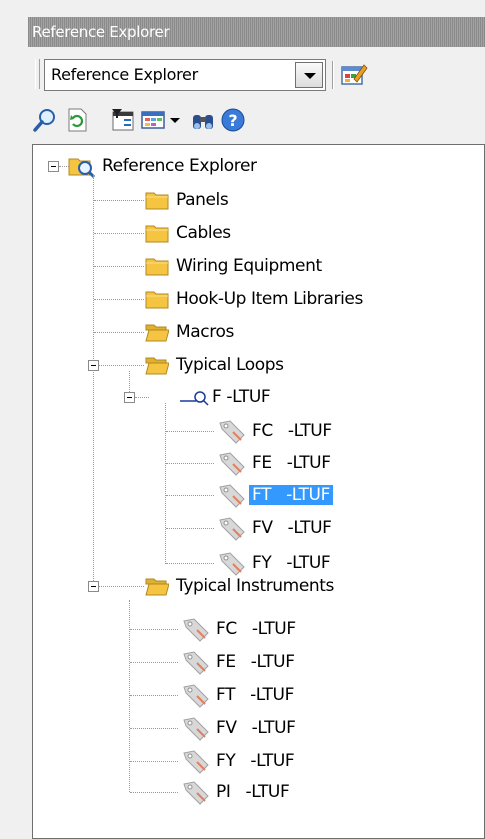 Image resolution: width=485 pixels, height=839 pixels. I want to click on tree-node-instrument: FY -LTUF, so click(255, 761).